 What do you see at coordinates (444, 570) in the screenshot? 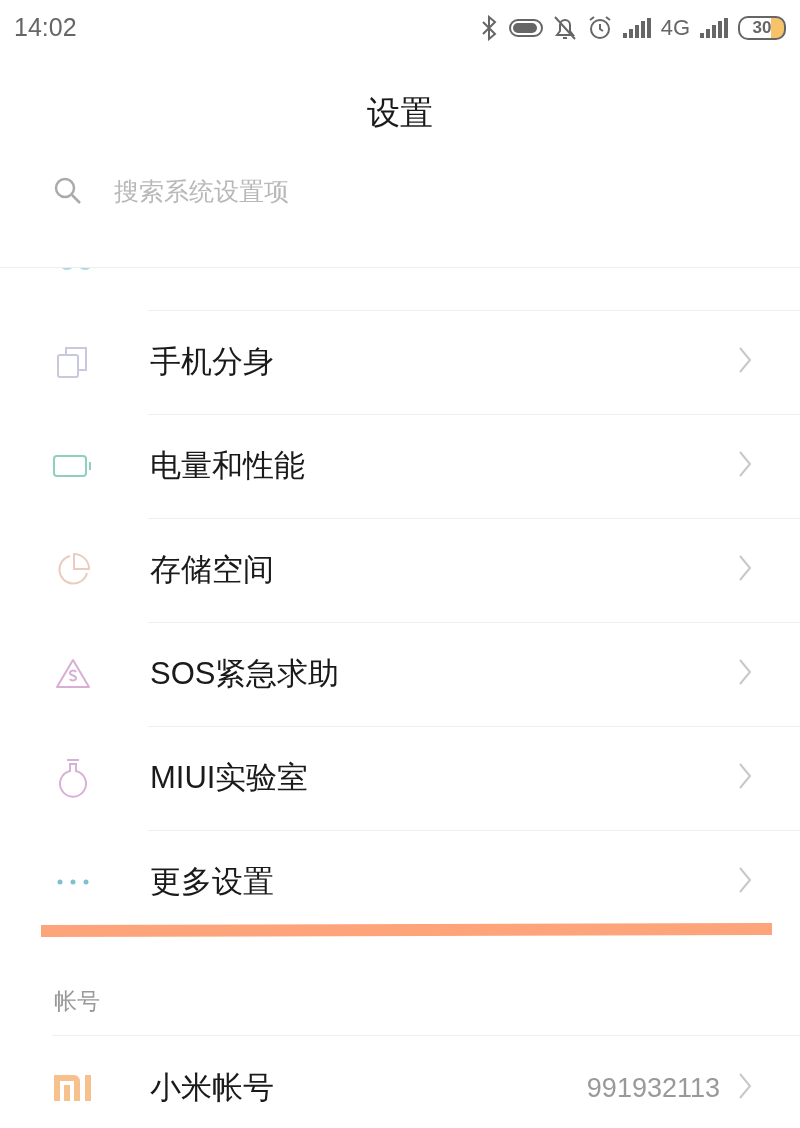
I see `setting-label: 存储空间` at bounding box center [444, 570].